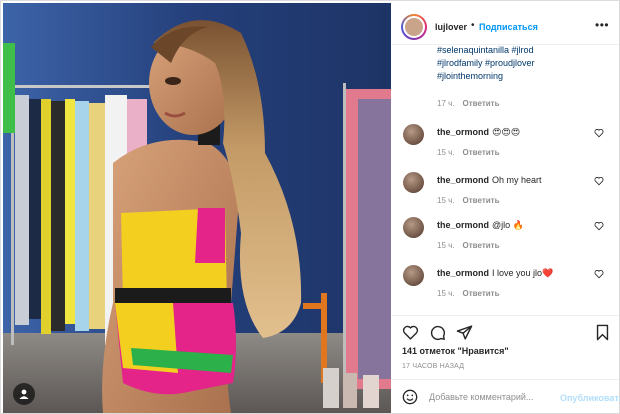 Image resolution: width=620 pixels, height=414 pixels. I want to click on paper-plane-icon, so click(464, 332).